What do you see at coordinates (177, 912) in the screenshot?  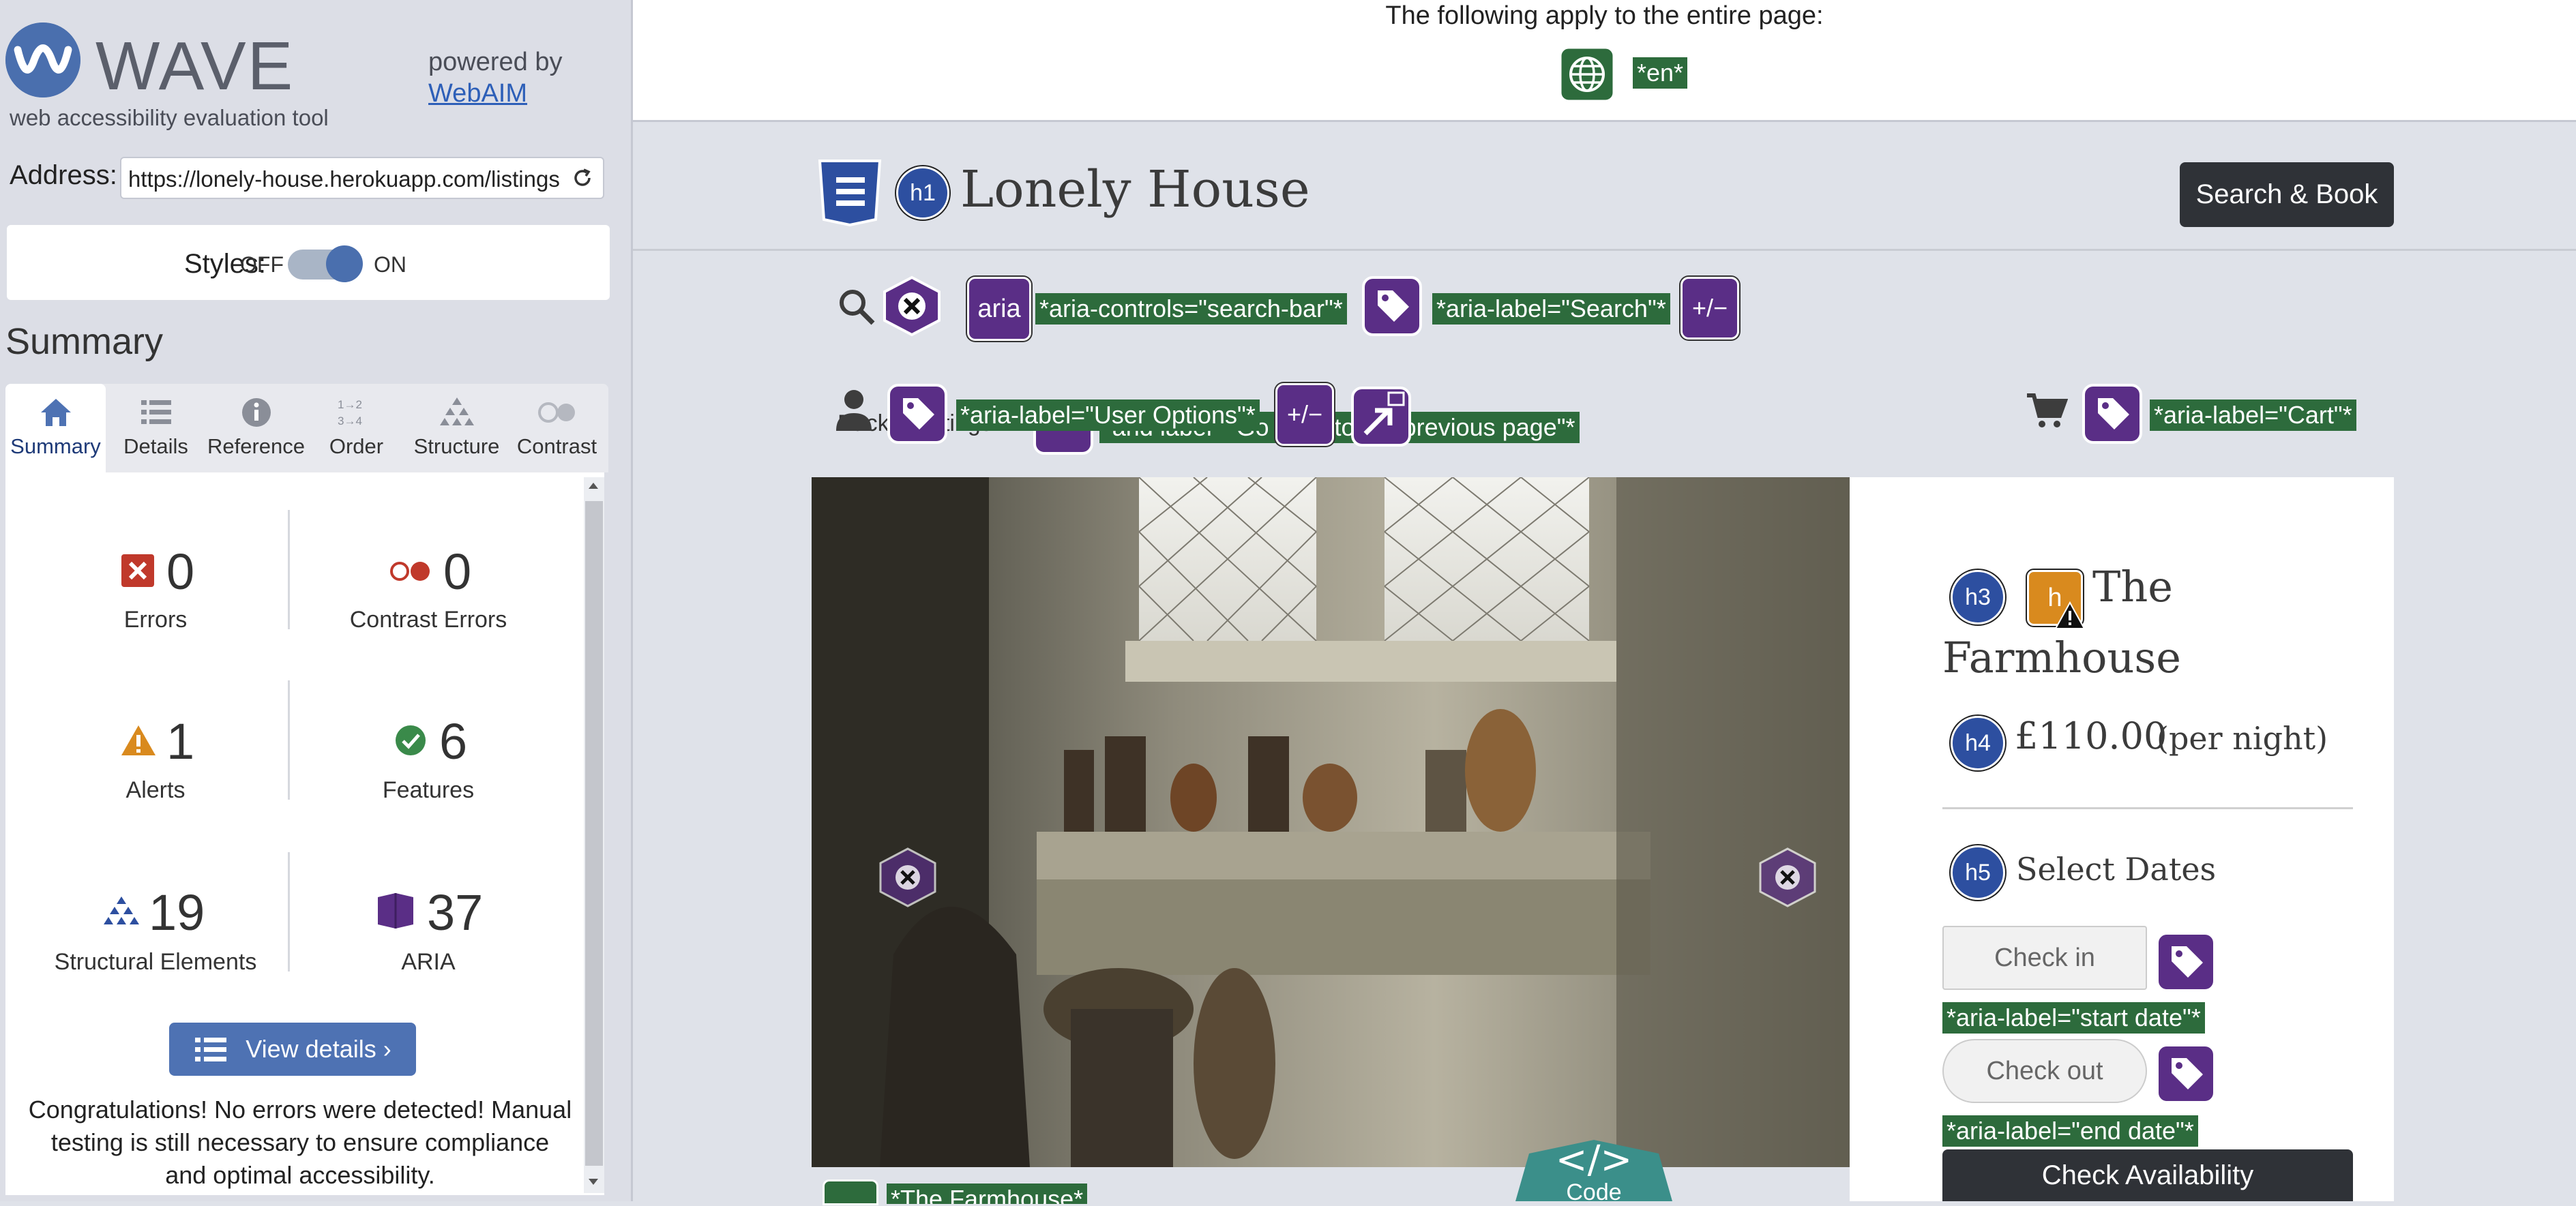 I see `structural-count: 19` at bounding box center [177, 912].